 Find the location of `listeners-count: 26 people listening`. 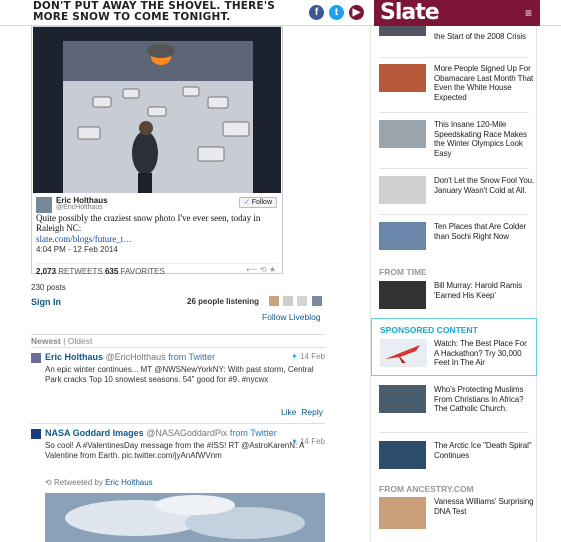

listeners-count: 26 people listening is located at coordinates (223, 301).